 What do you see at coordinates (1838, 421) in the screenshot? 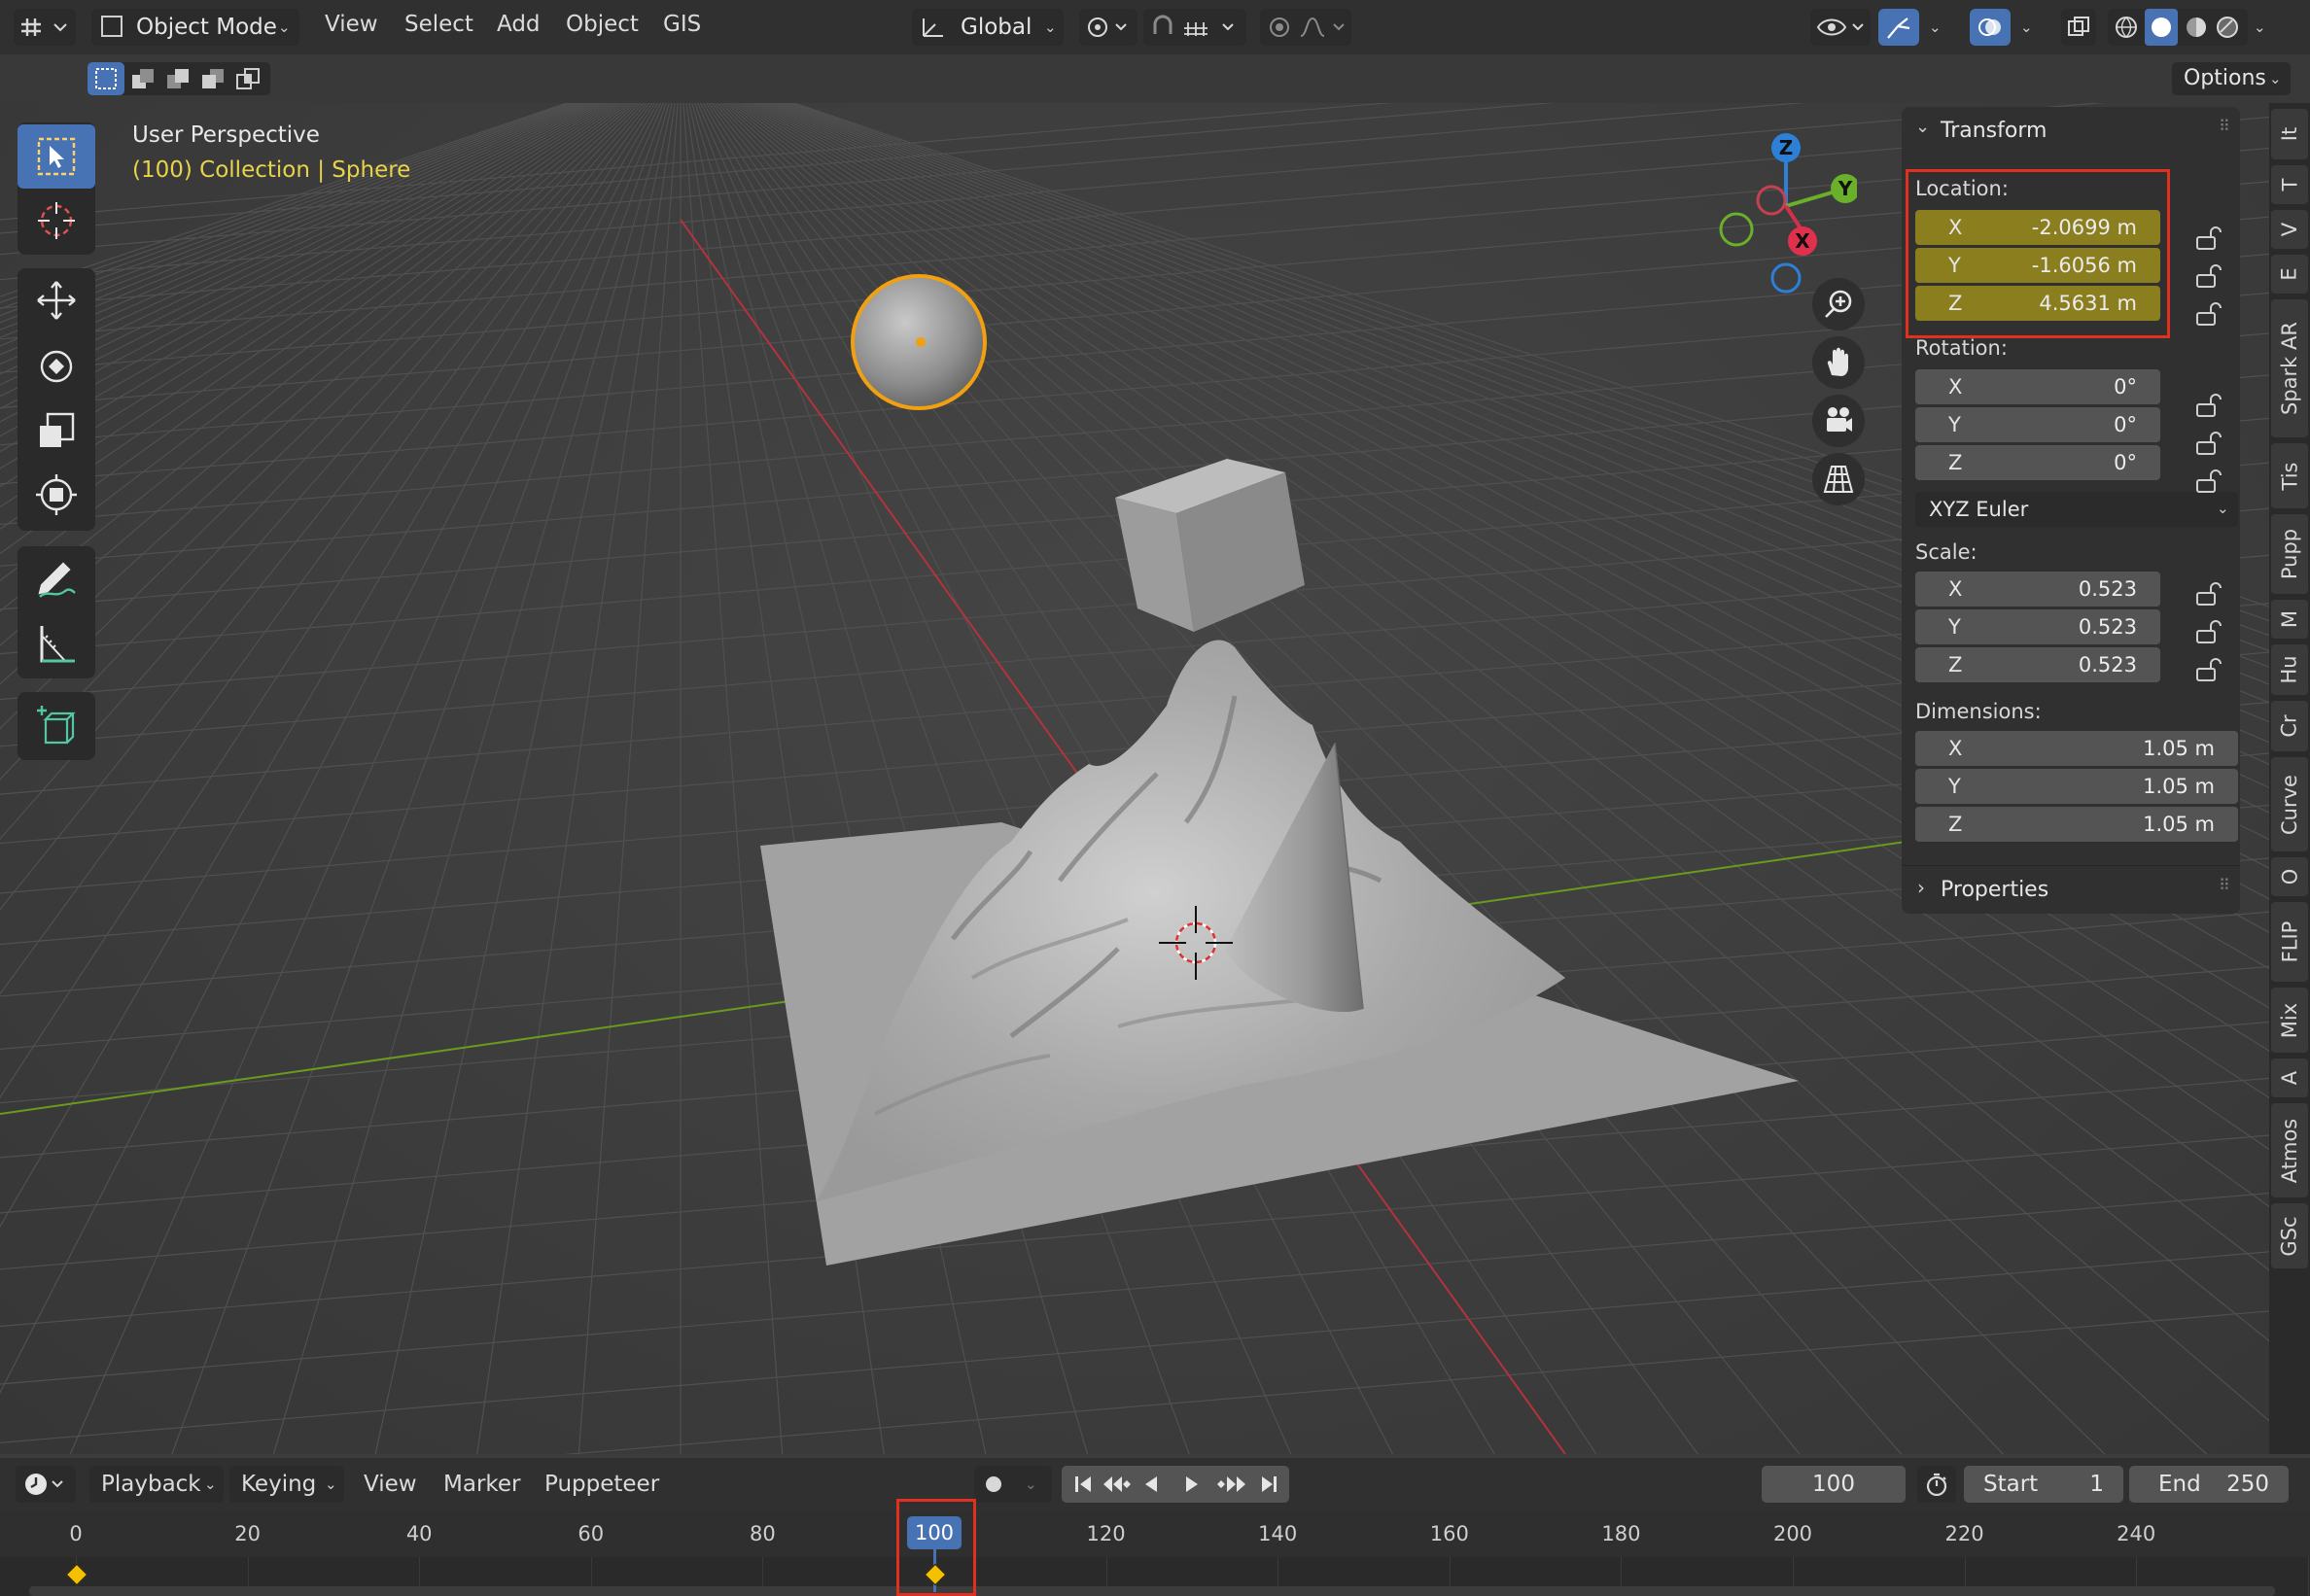
I see `camera-view-button` at bounding box center [1838, 421].